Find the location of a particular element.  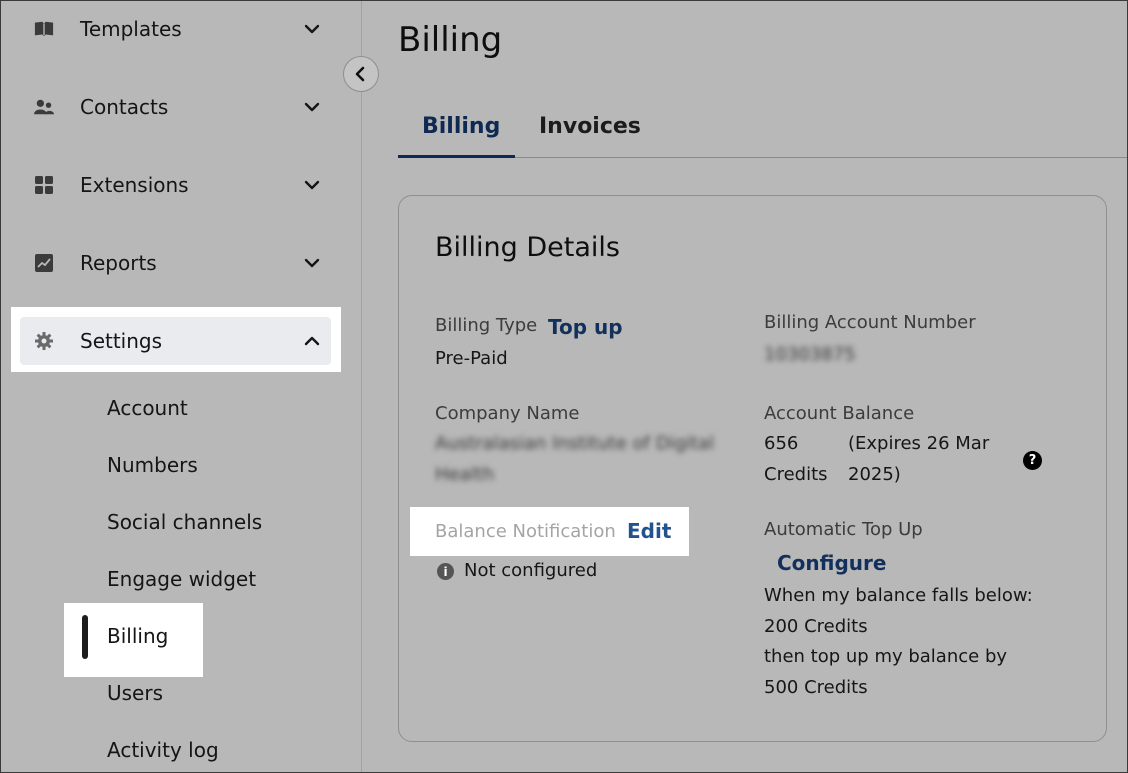

auto-topup-line1: When my balance falls below: is located at coordinates (898, 595).